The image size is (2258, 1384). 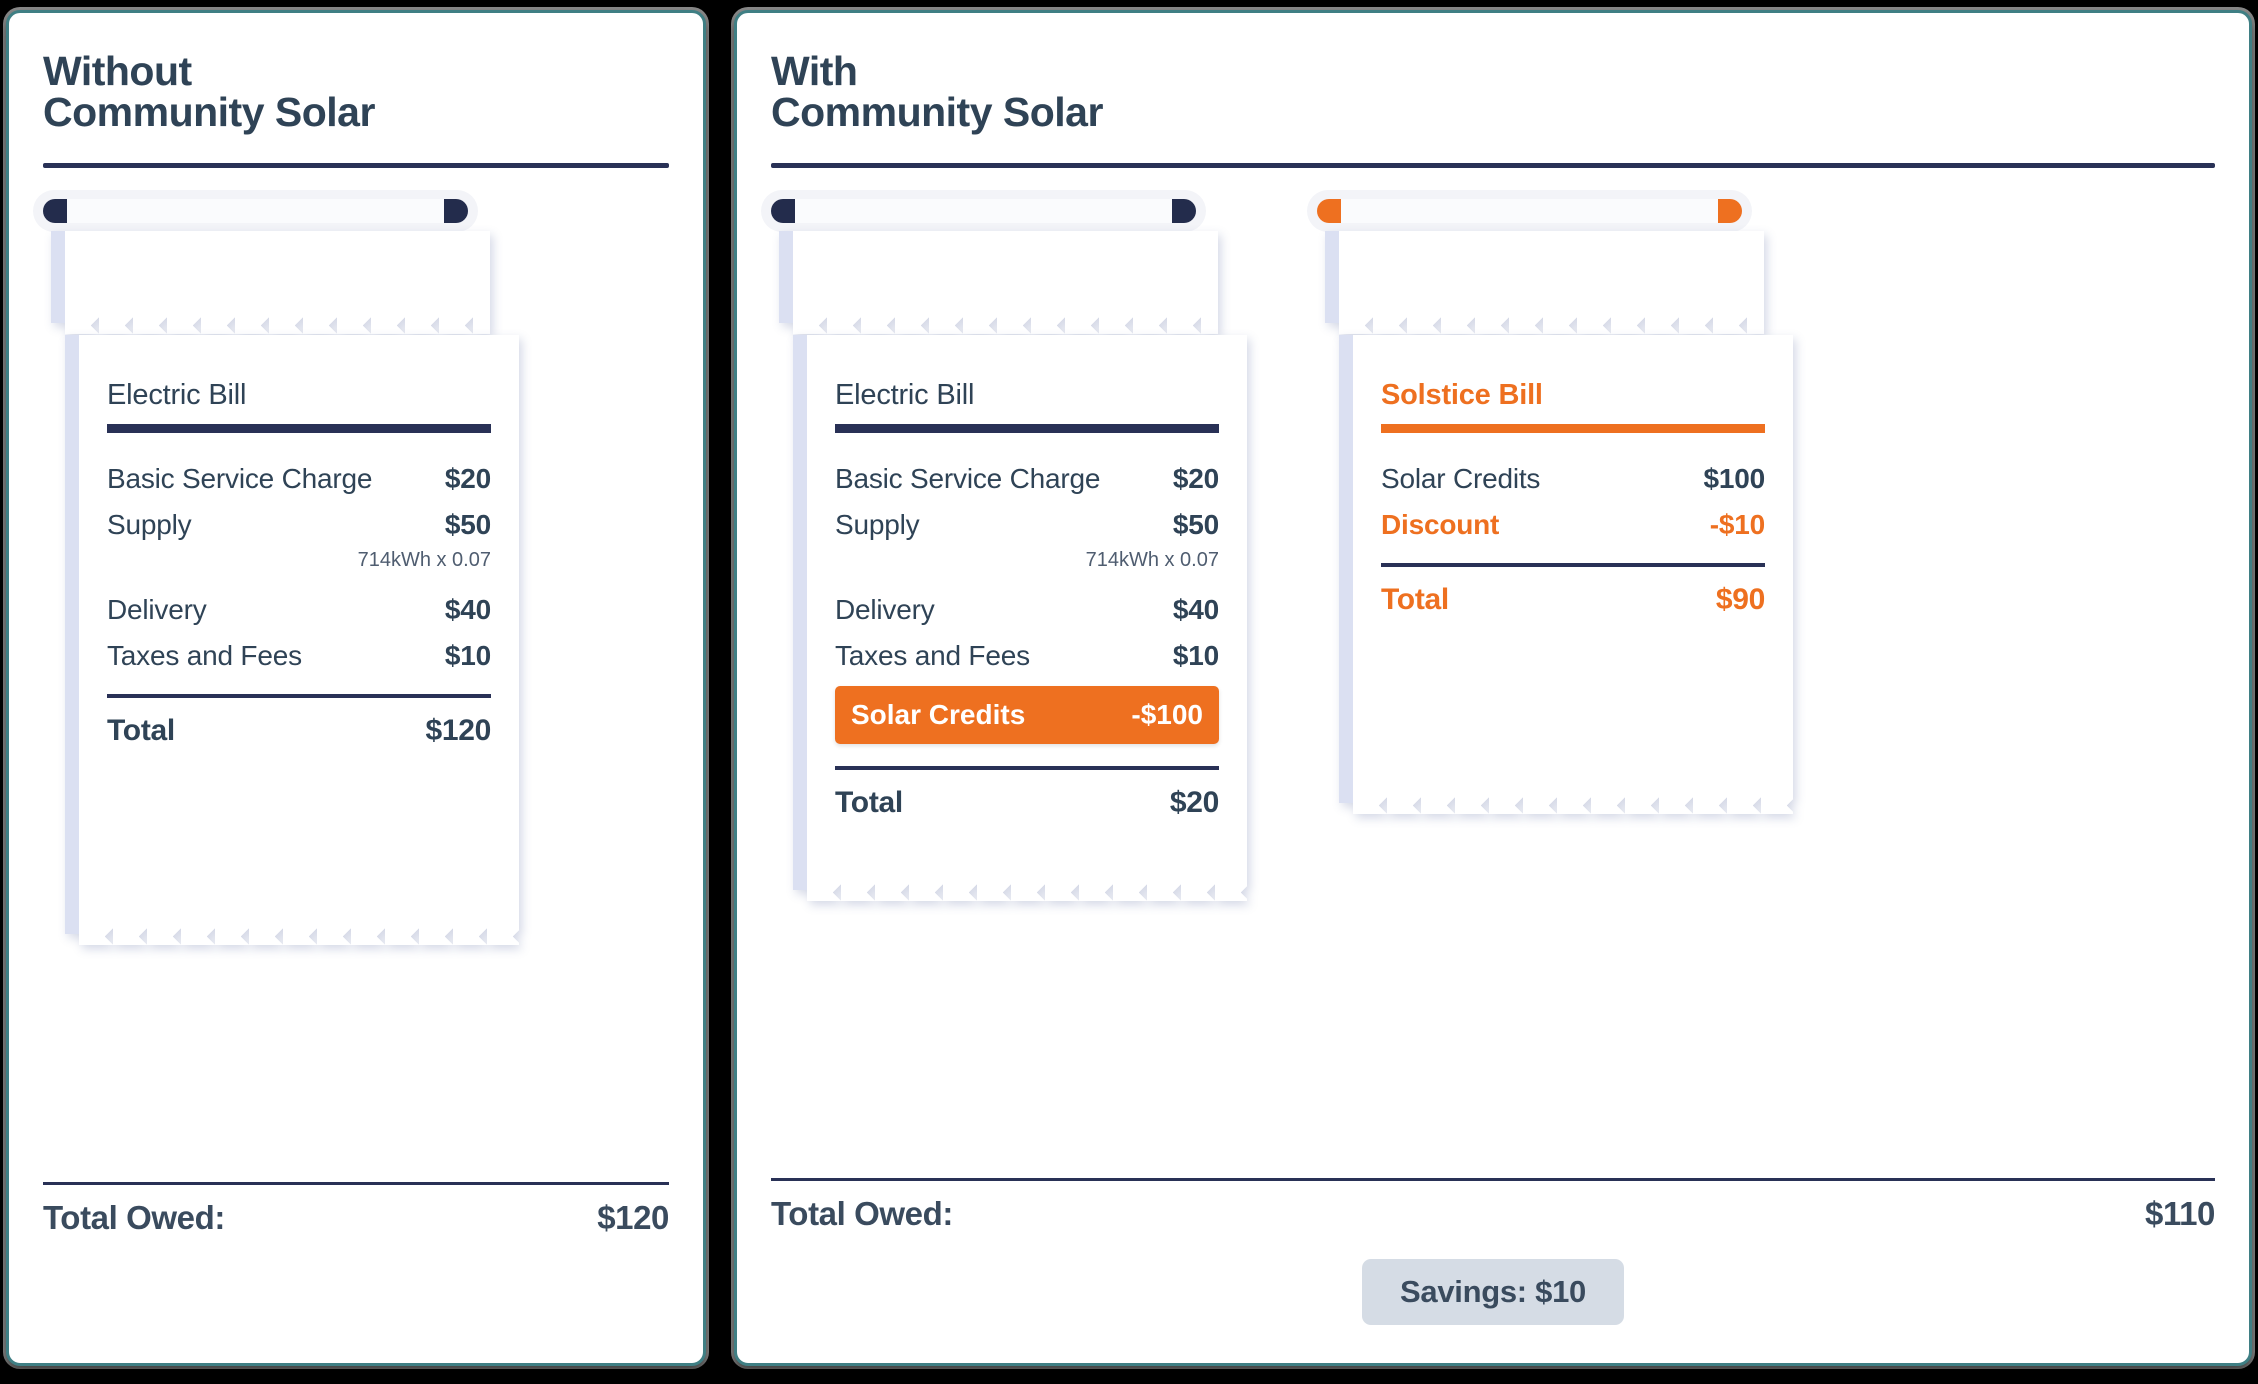 What do you see at coordinates (1461, 478) in the screenshot?
I see `line-item-label: Solar Credits` at bounding box center [1461, 478].